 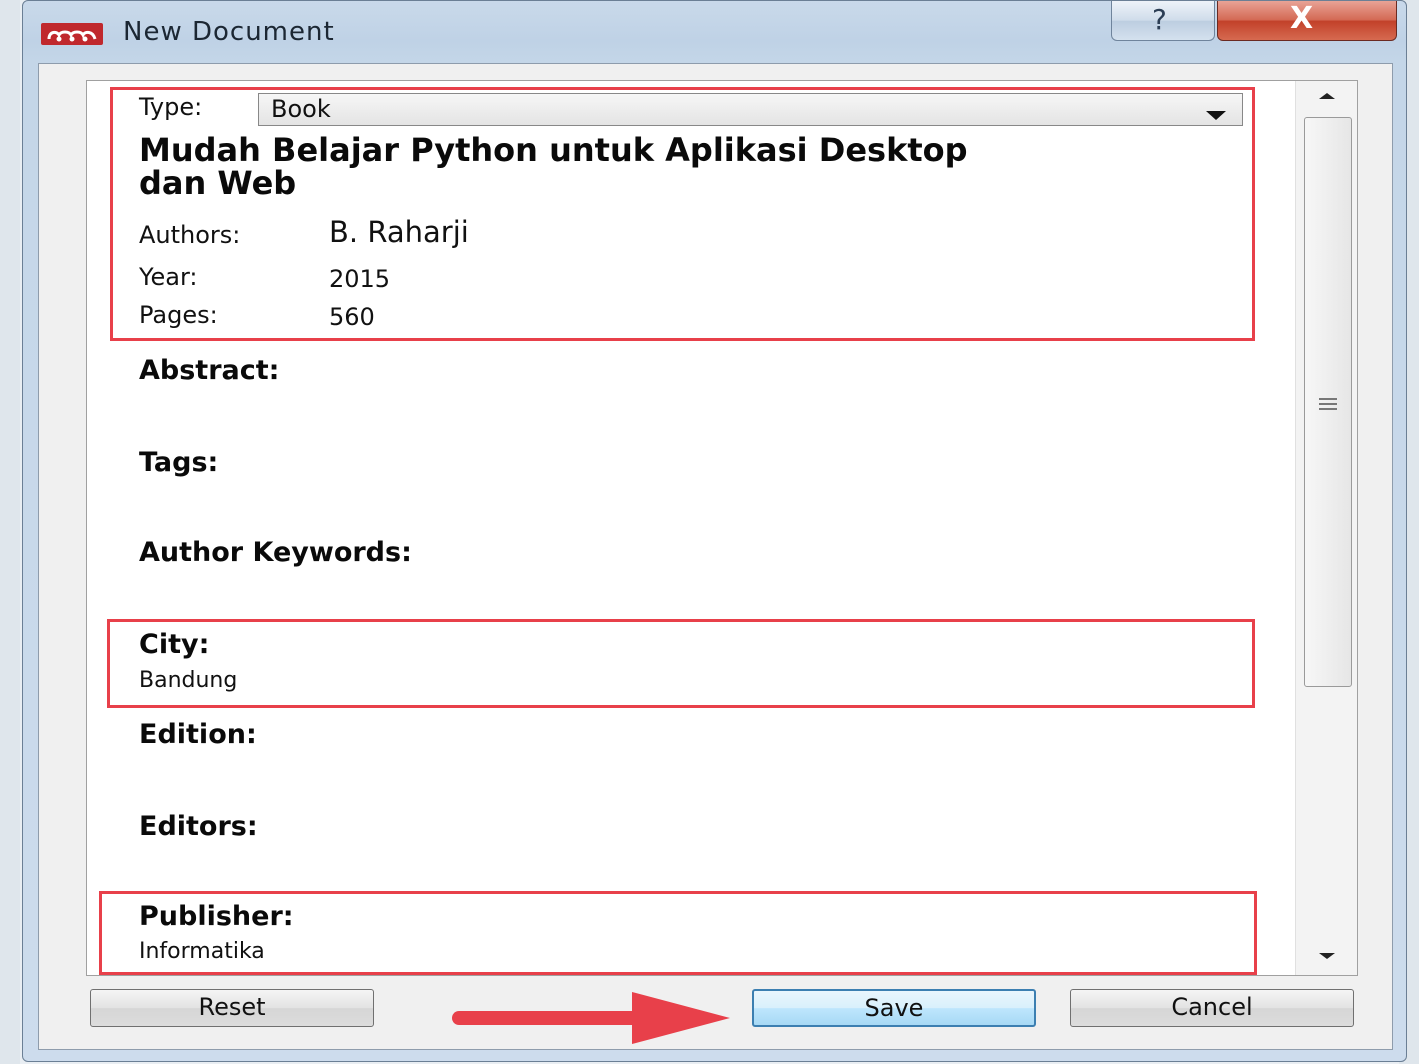 I want to click on publisher-value: Informatika, so click(x=202, y=951).